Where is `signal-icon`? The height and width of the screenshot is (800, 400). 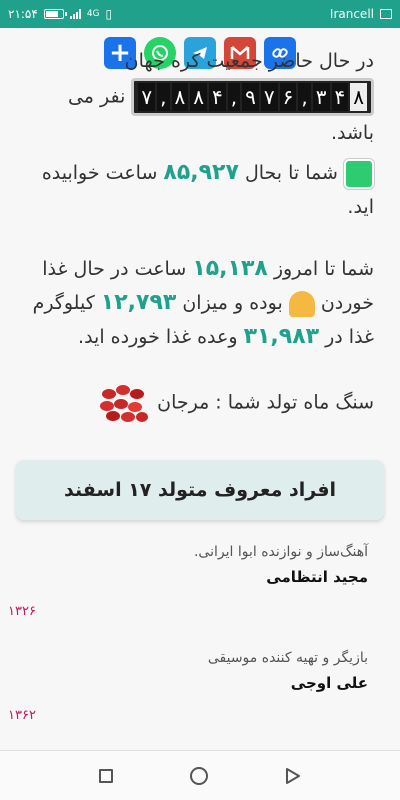 signal-icon is located at coordinates (75, 14).